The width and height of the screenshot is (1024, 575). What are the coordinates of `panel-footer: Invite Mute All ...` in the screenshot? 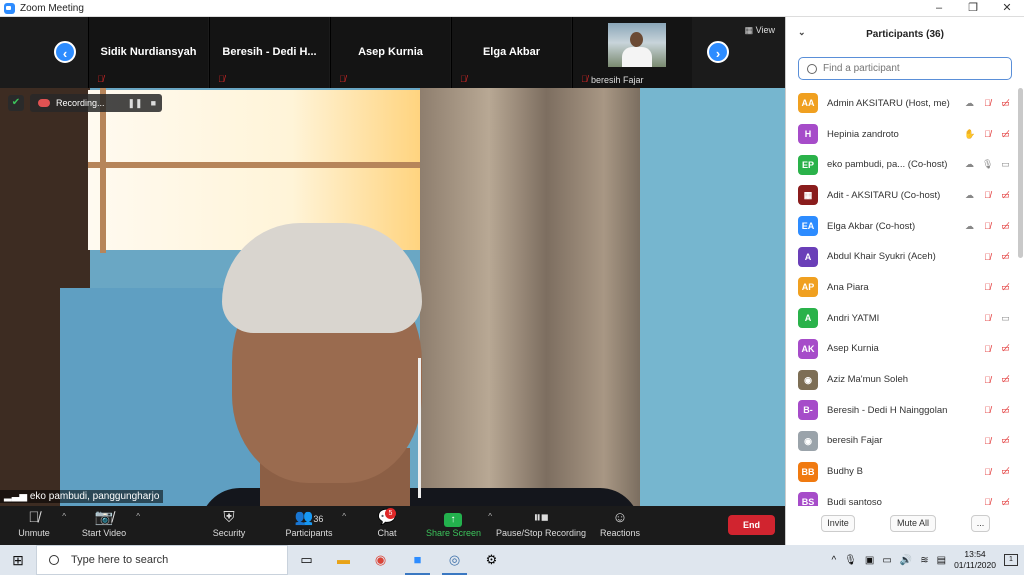 It's located at (905, 525).